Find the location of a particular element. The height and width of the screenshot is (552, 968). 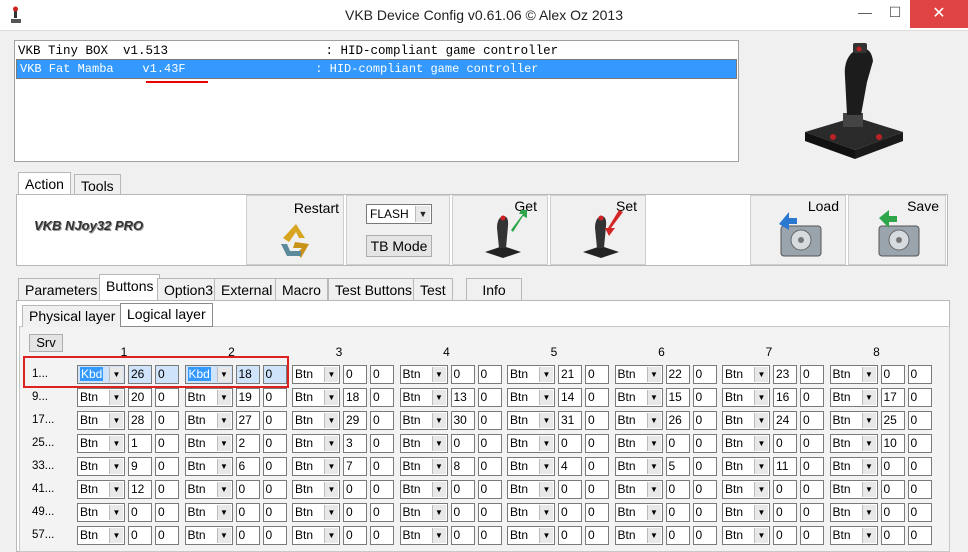

tab-external: External is located at coordinates (247, 290).